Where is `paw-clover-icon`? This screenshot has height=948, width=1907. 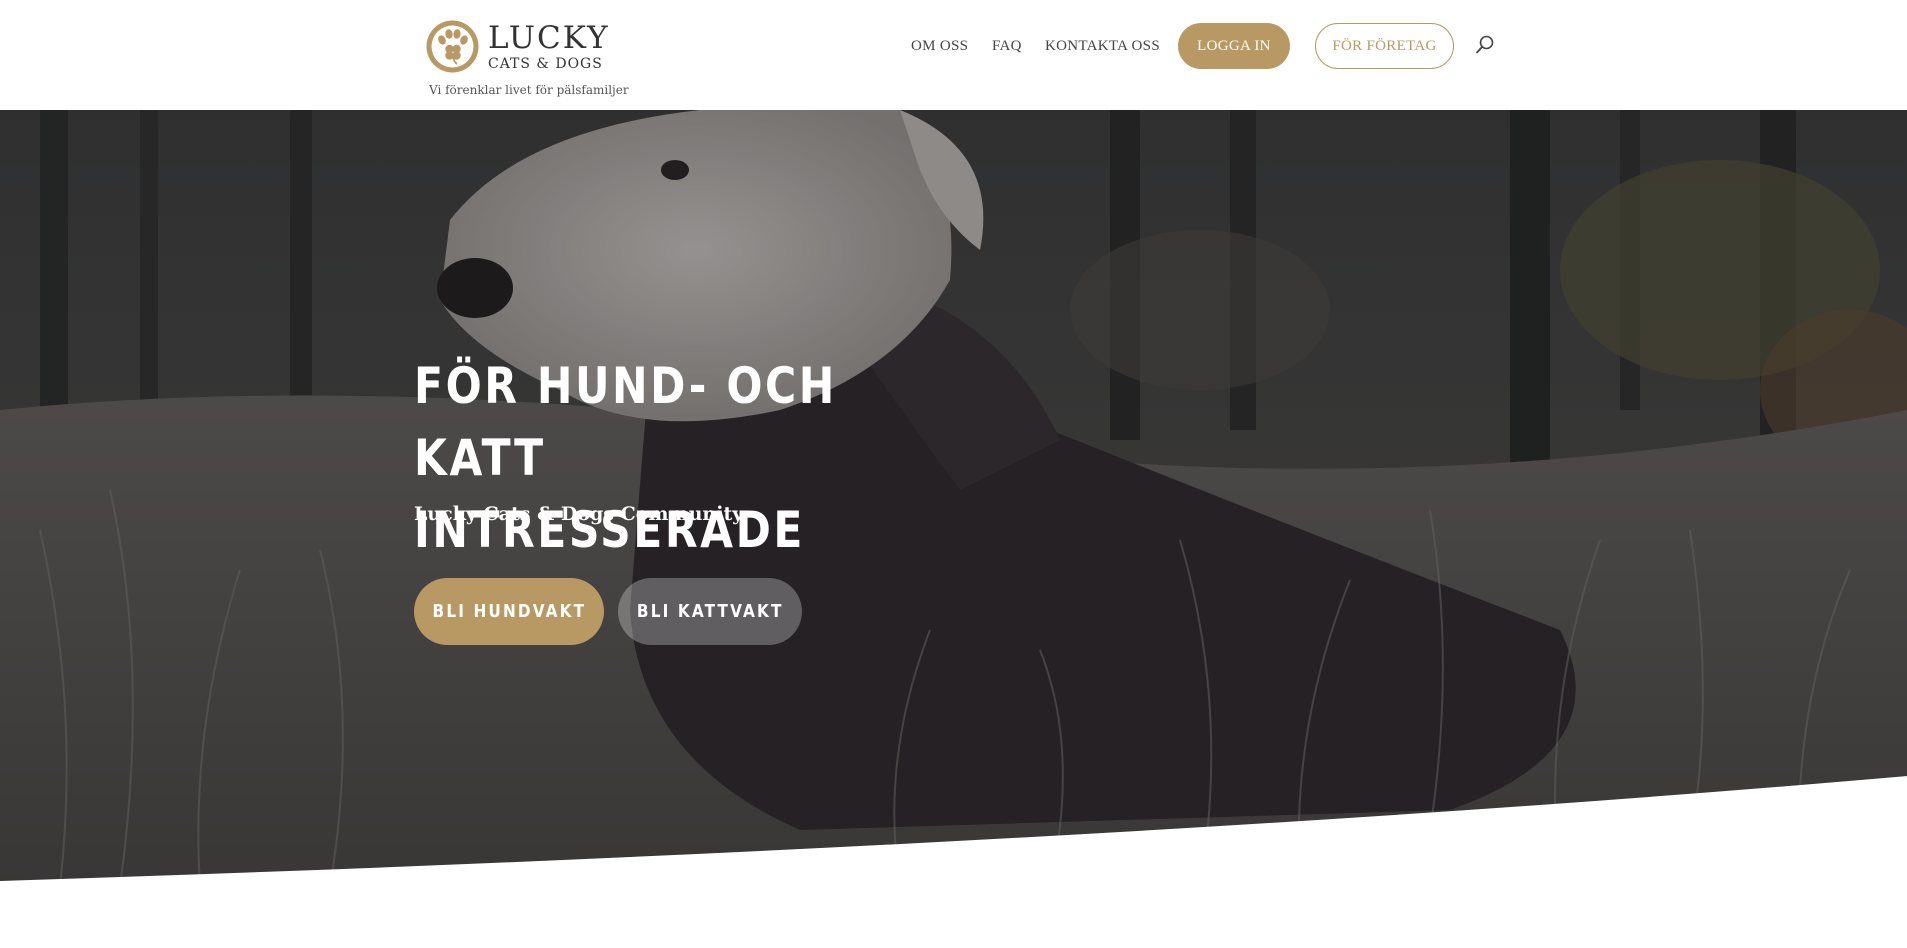
paw-clover-icon is located at coordinates (452, 46).